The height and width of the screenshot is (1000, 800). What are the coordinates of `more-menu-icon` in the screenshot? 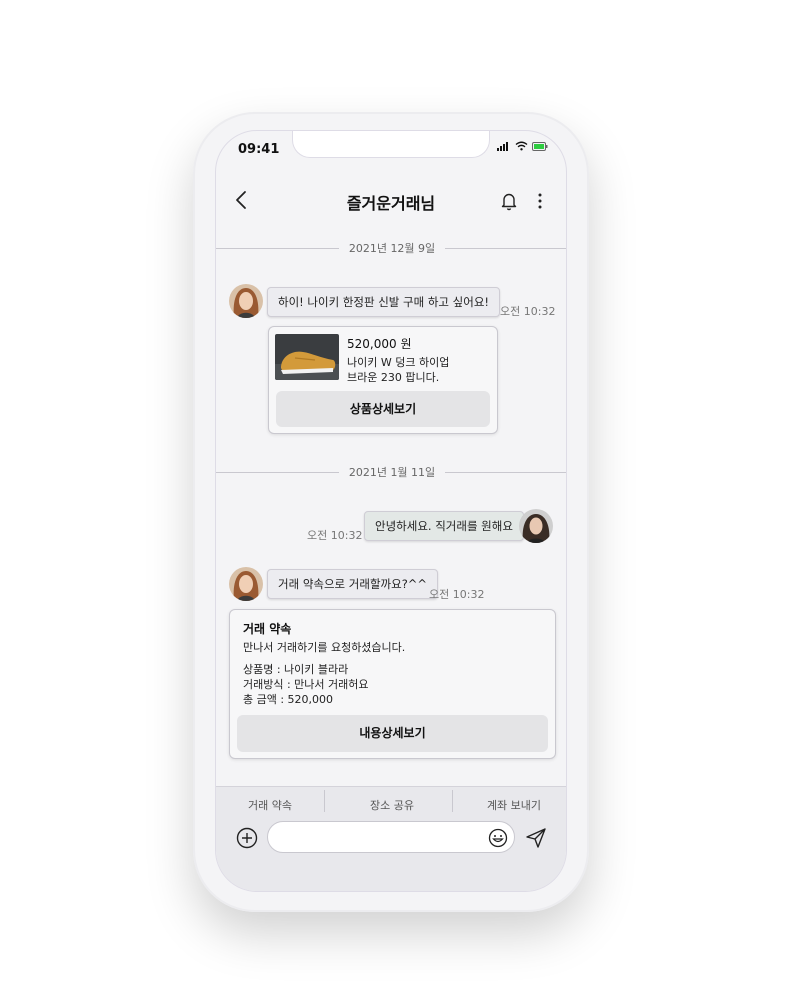 It's located at (540, 201).